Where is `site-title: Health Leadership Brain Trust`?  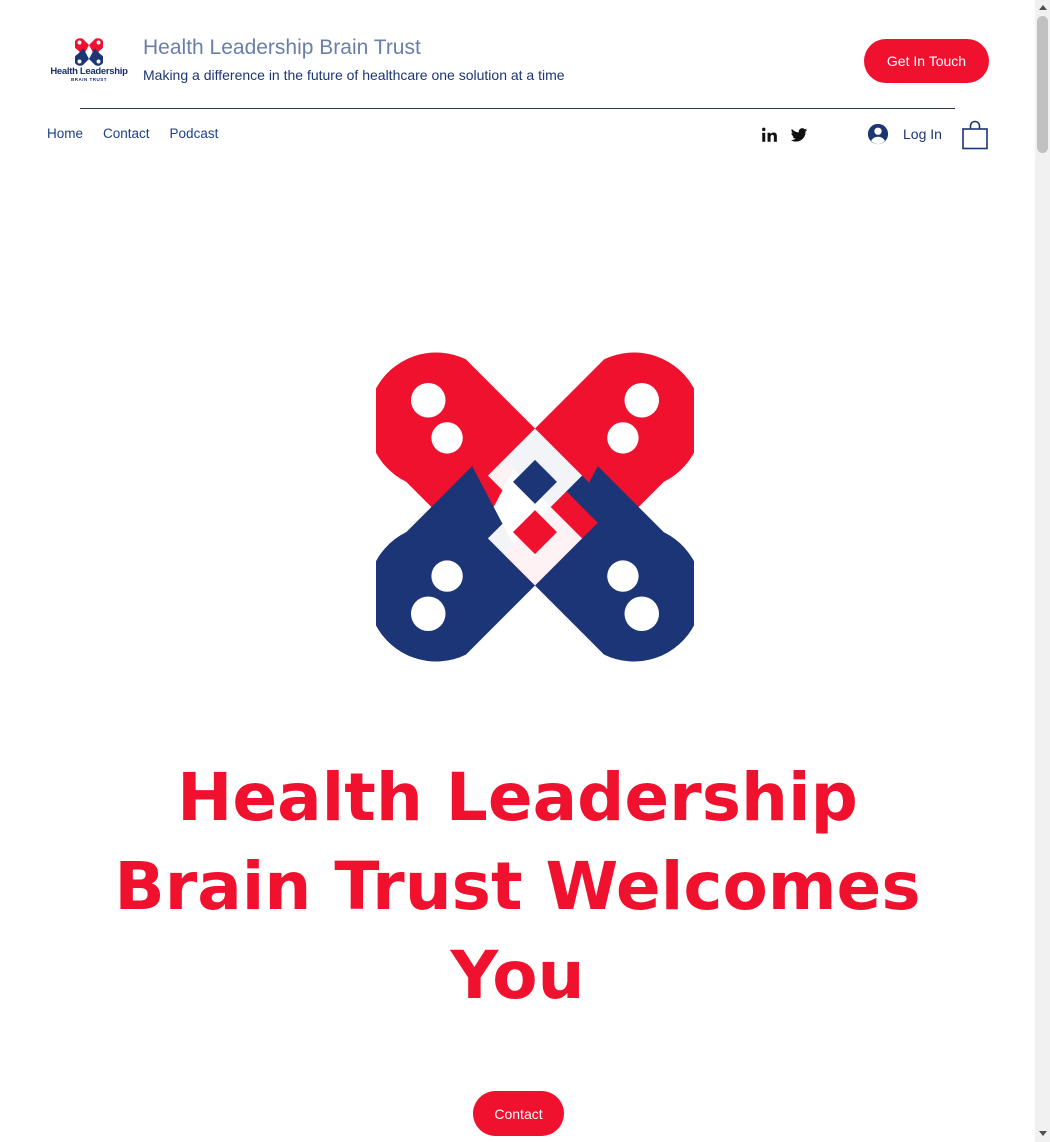 site-title: Health Leadership Brain Trust is located at coordinates (282, 48).